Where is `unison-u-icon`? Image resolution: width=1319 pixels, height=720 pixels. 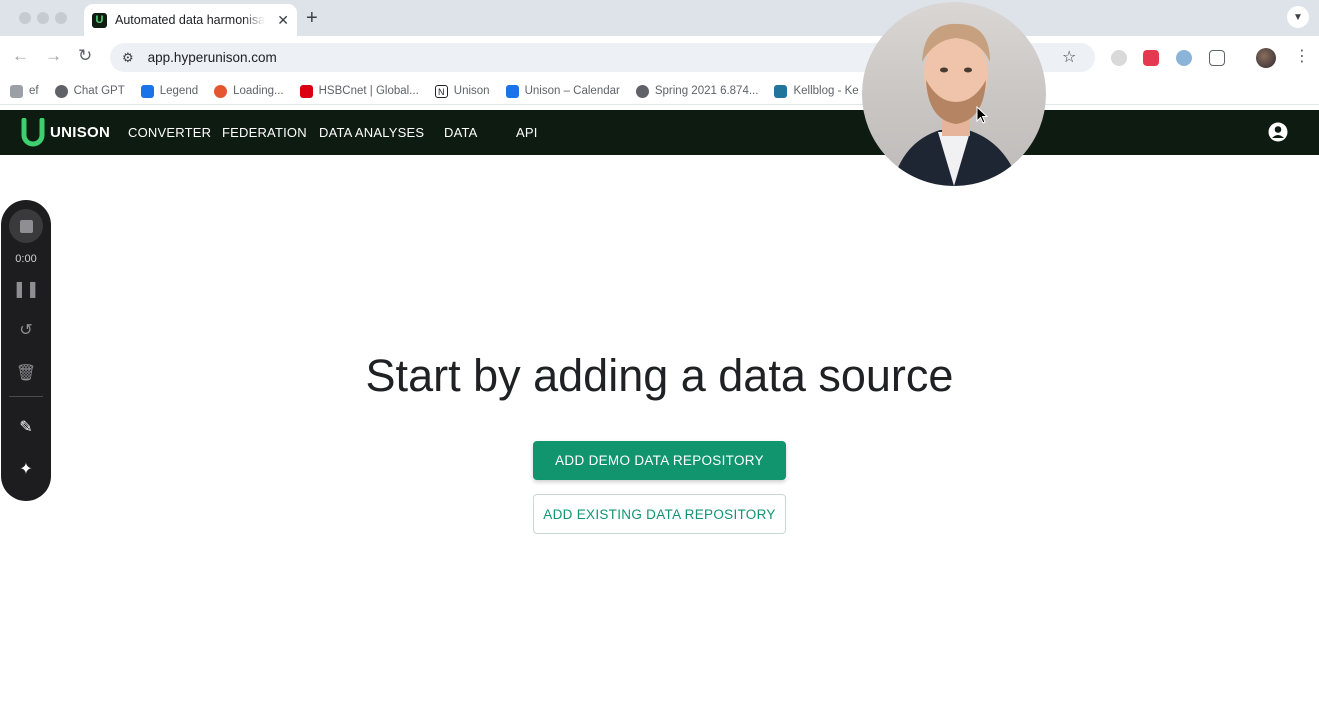
unison-u-icon is located at coordinates (33, 131).